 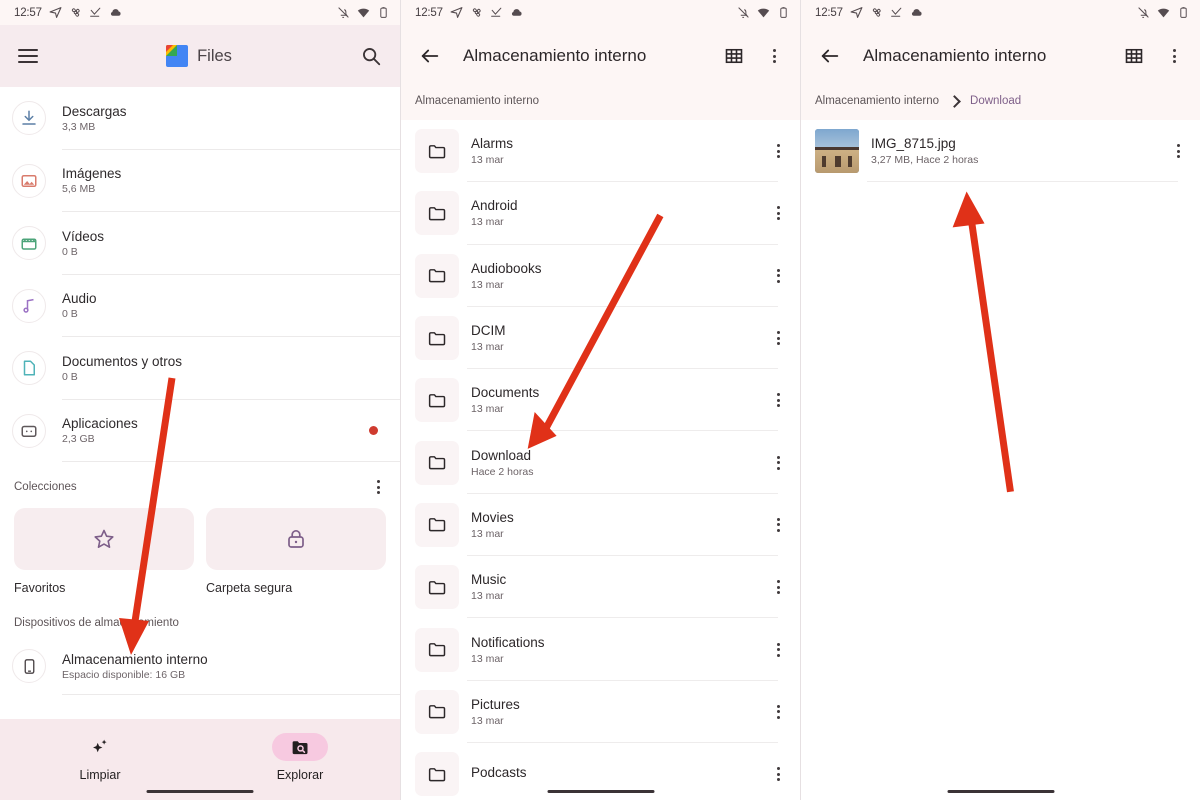 I want to click on collection-carpeta-segura: Carpeta segura, so click(x=296, y=551).